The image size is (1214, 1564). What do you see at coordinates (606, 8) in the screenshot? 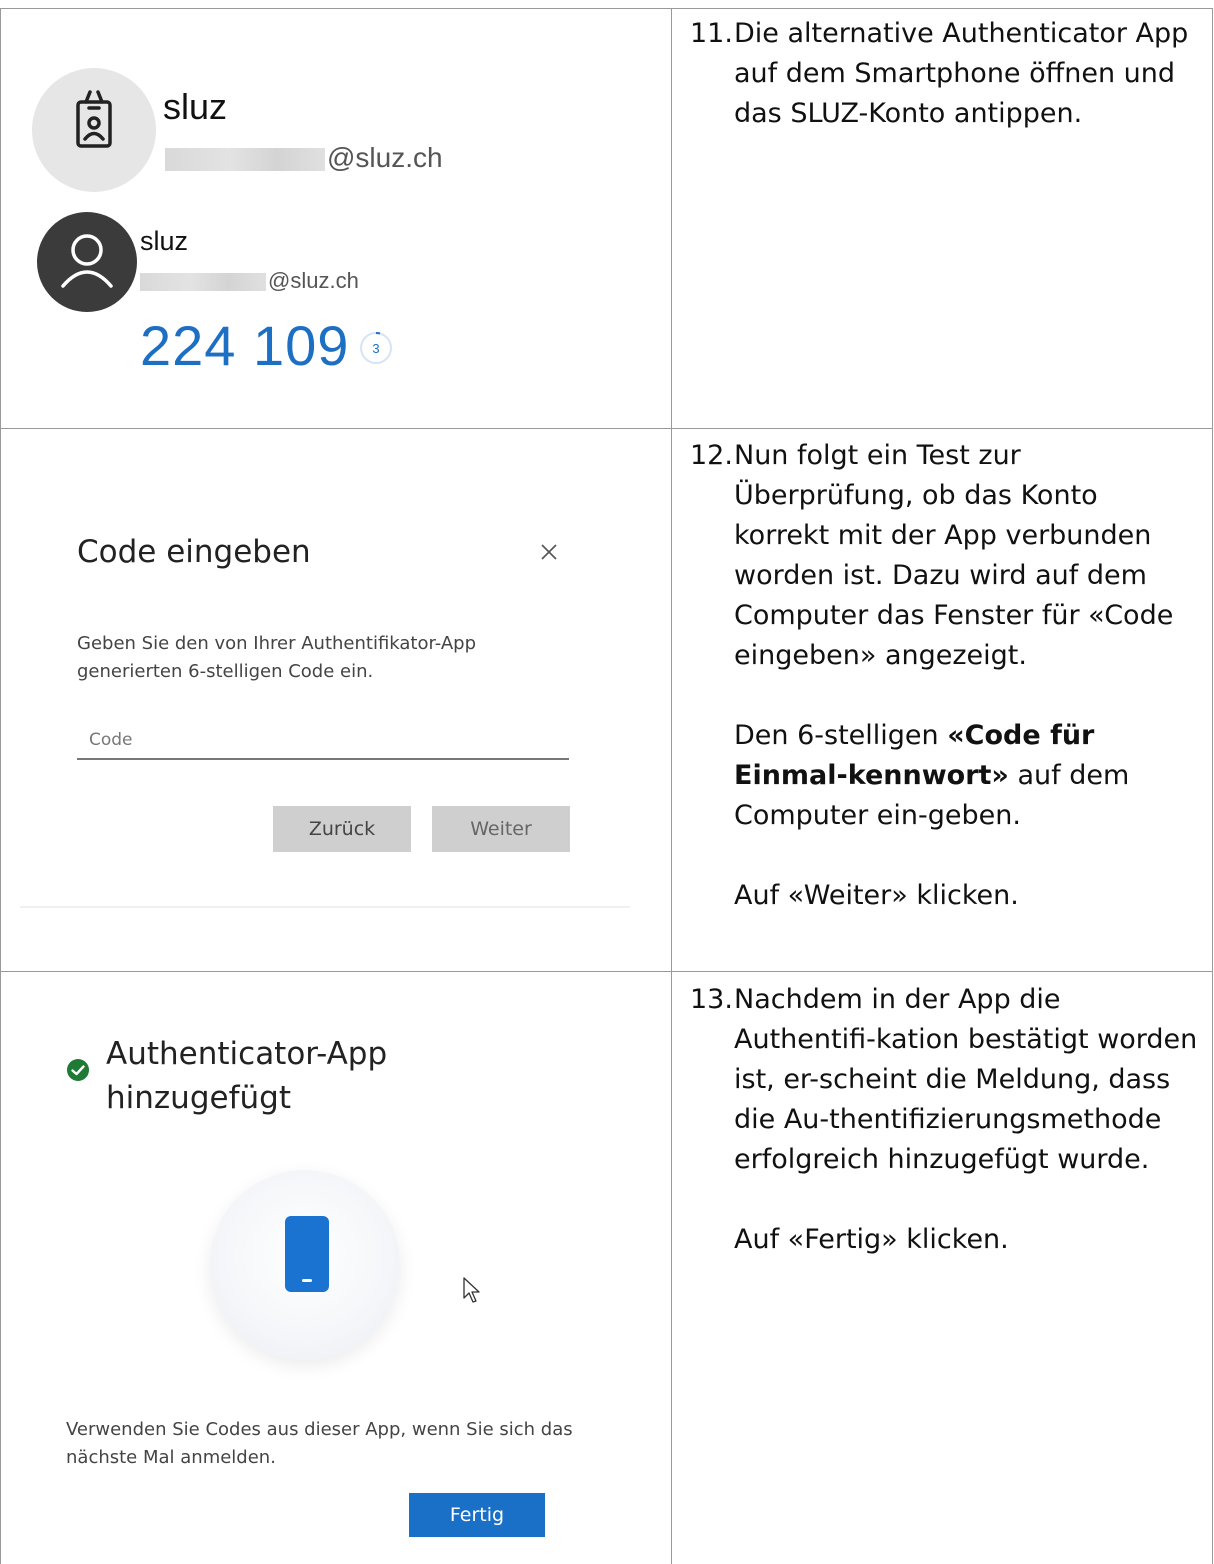
I see `table-border-top` at bounding box center [606, 8].